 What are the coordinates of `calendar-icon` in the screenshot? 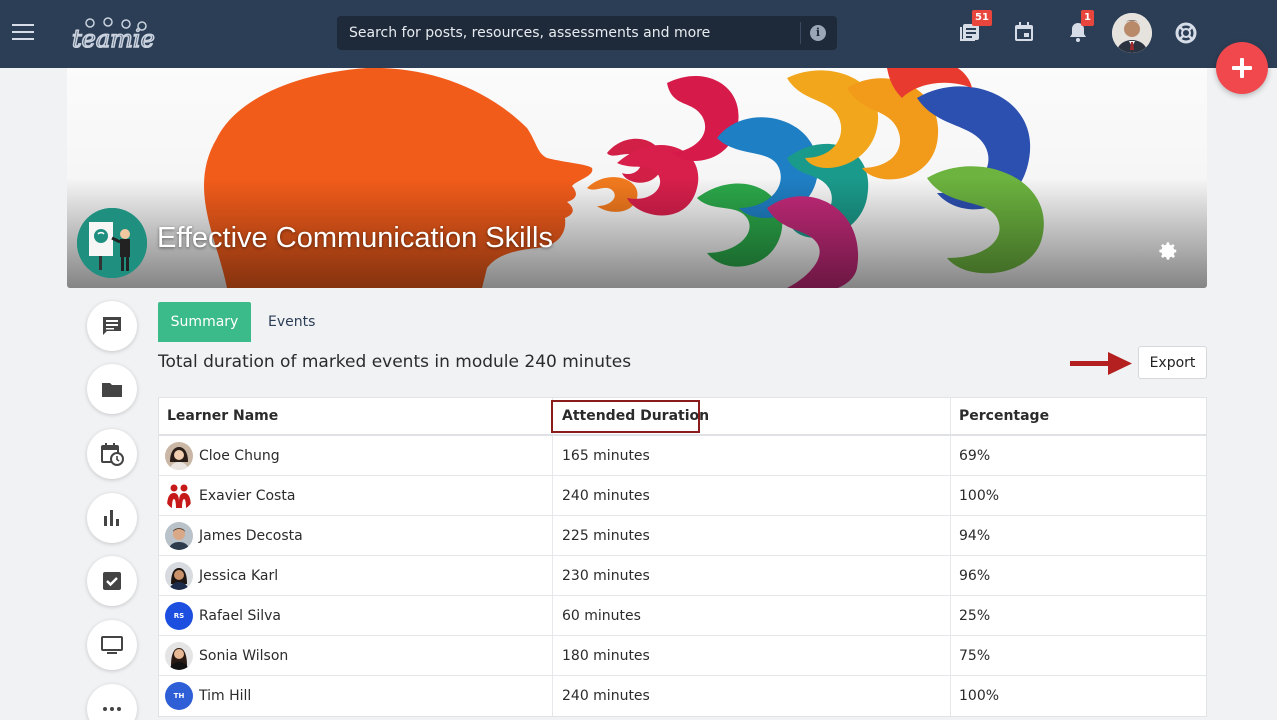 It's located at (1025, 33).